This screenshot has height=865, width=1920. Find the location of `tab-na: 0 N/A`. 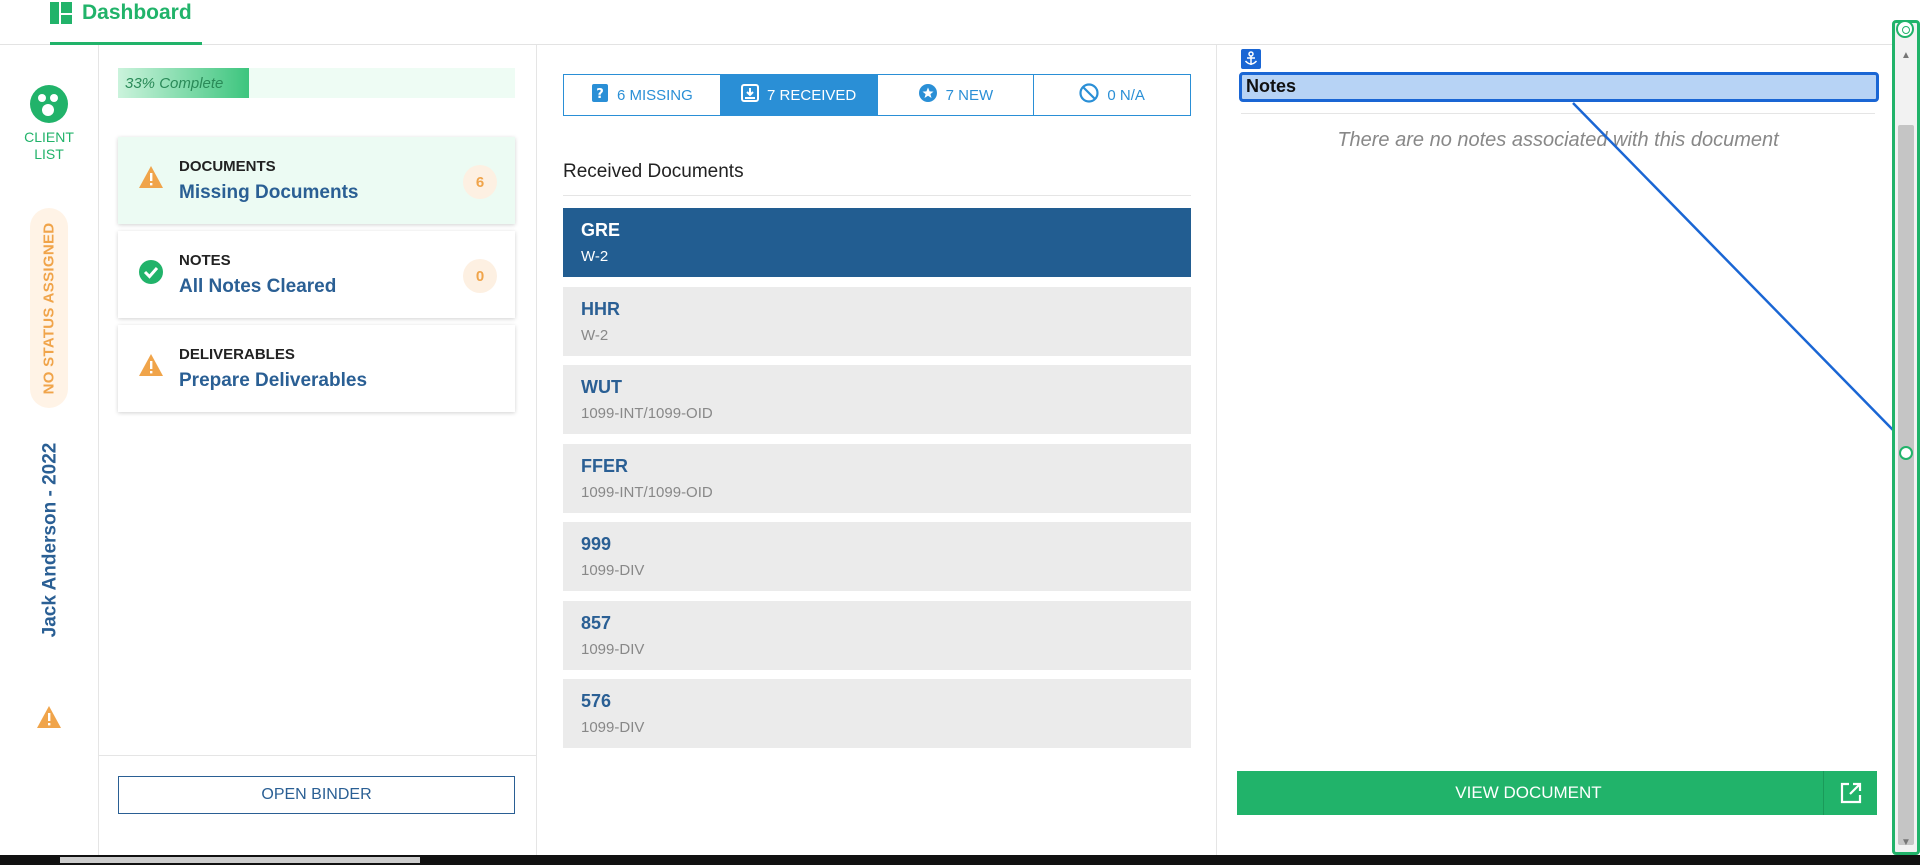

tab-na: 0 N/A is located at coordinates (1112, 95).